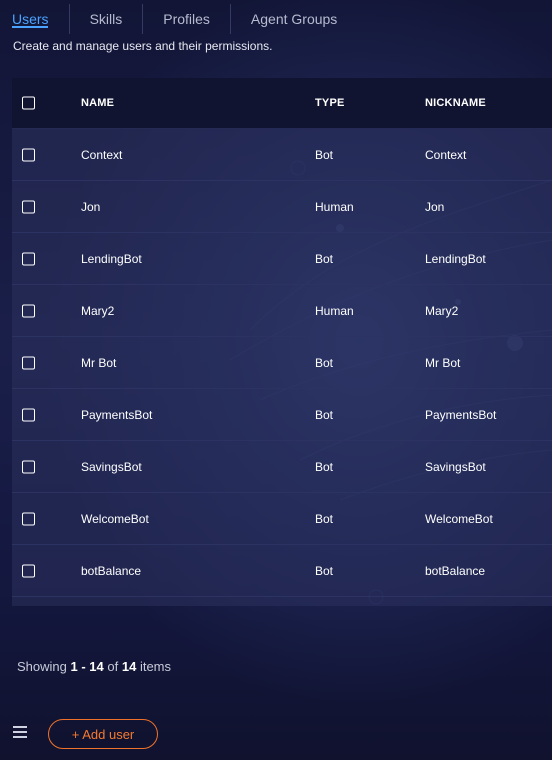 This screenshot has width=552, height=760. What do you see at coordinates (455, 258) in the screenshot?
I see `user-nickname: LendingBot` at bounding box center [455, 258].